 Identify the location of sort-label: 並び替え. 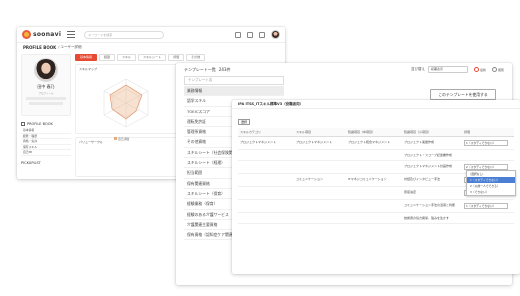
(417, 69).